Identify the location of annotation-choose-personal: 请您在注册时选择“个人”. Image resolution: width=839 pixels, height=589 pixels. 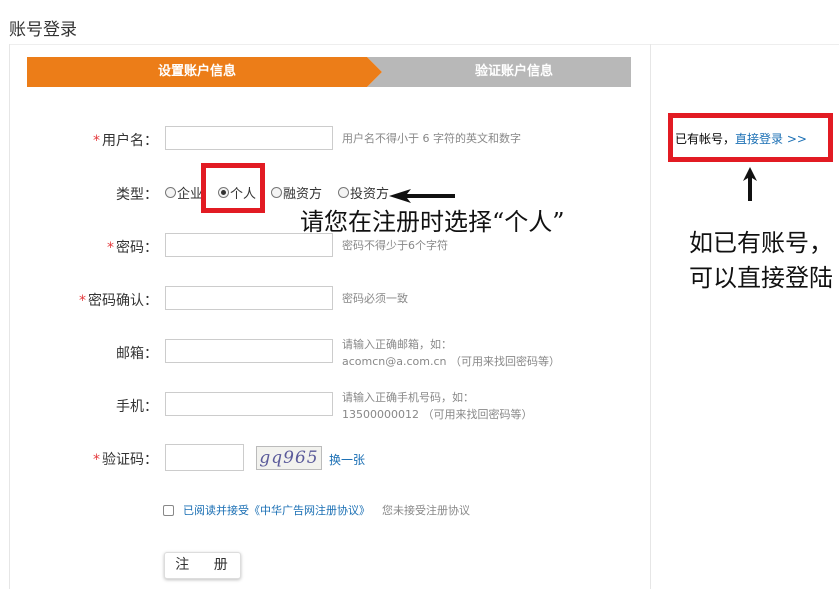
(432, 222).